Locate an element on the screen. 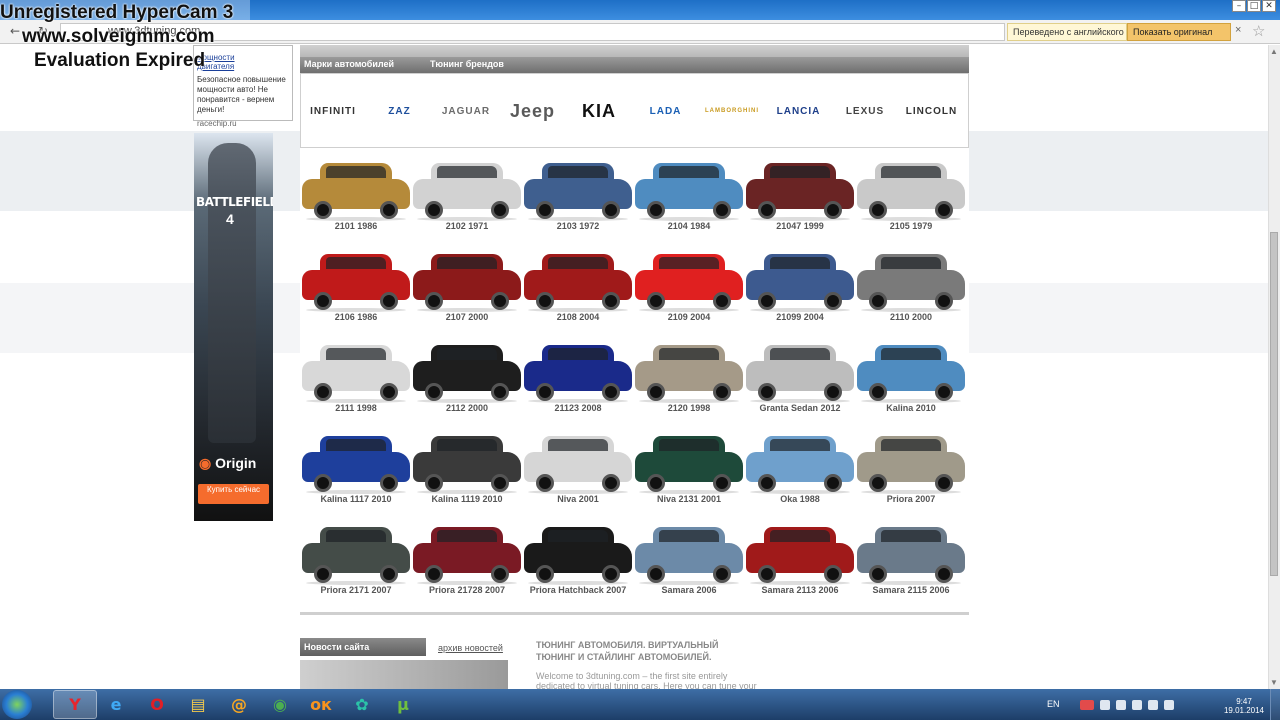  brand-logo-lamborghini: LAMBORGHINI is located at coordinates (732, 111).